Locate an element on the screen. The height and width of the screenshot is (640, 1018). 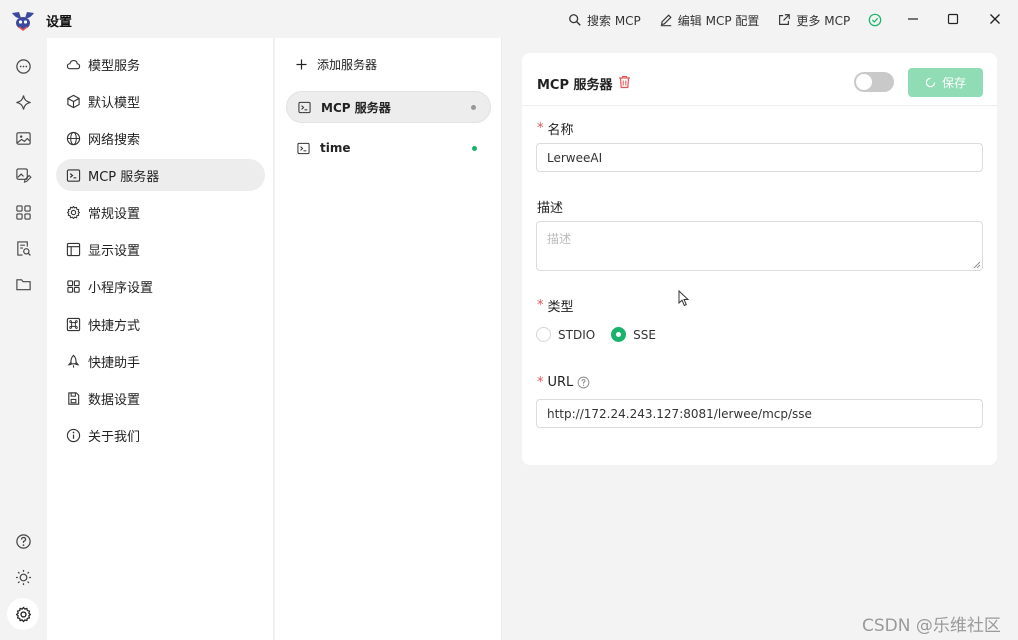
search-mcp-button: 搜索 MCP is located at coordinates (604, 20).